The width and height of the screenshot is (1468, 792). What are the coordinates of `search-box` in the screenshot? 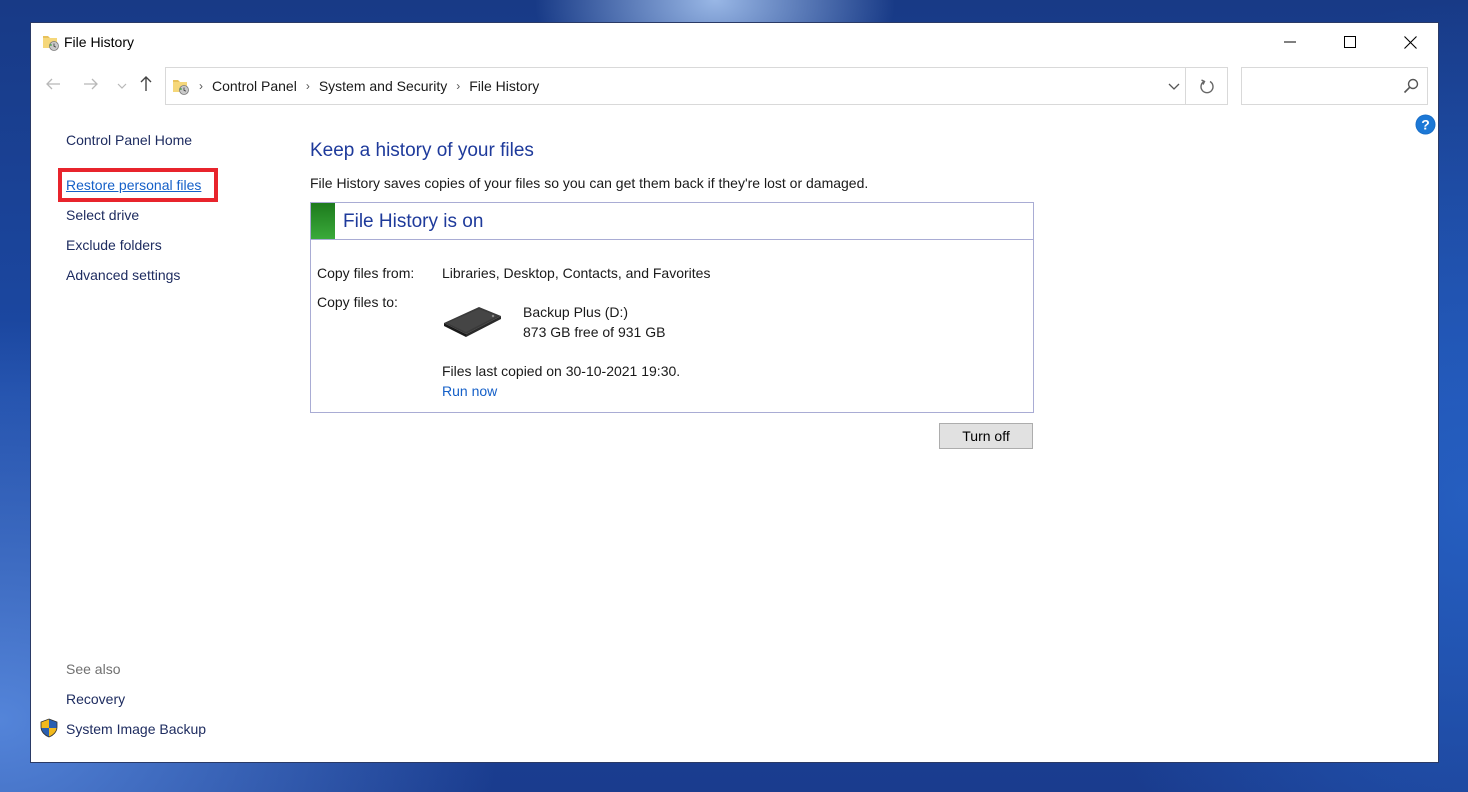 It's located at (1334, 86).